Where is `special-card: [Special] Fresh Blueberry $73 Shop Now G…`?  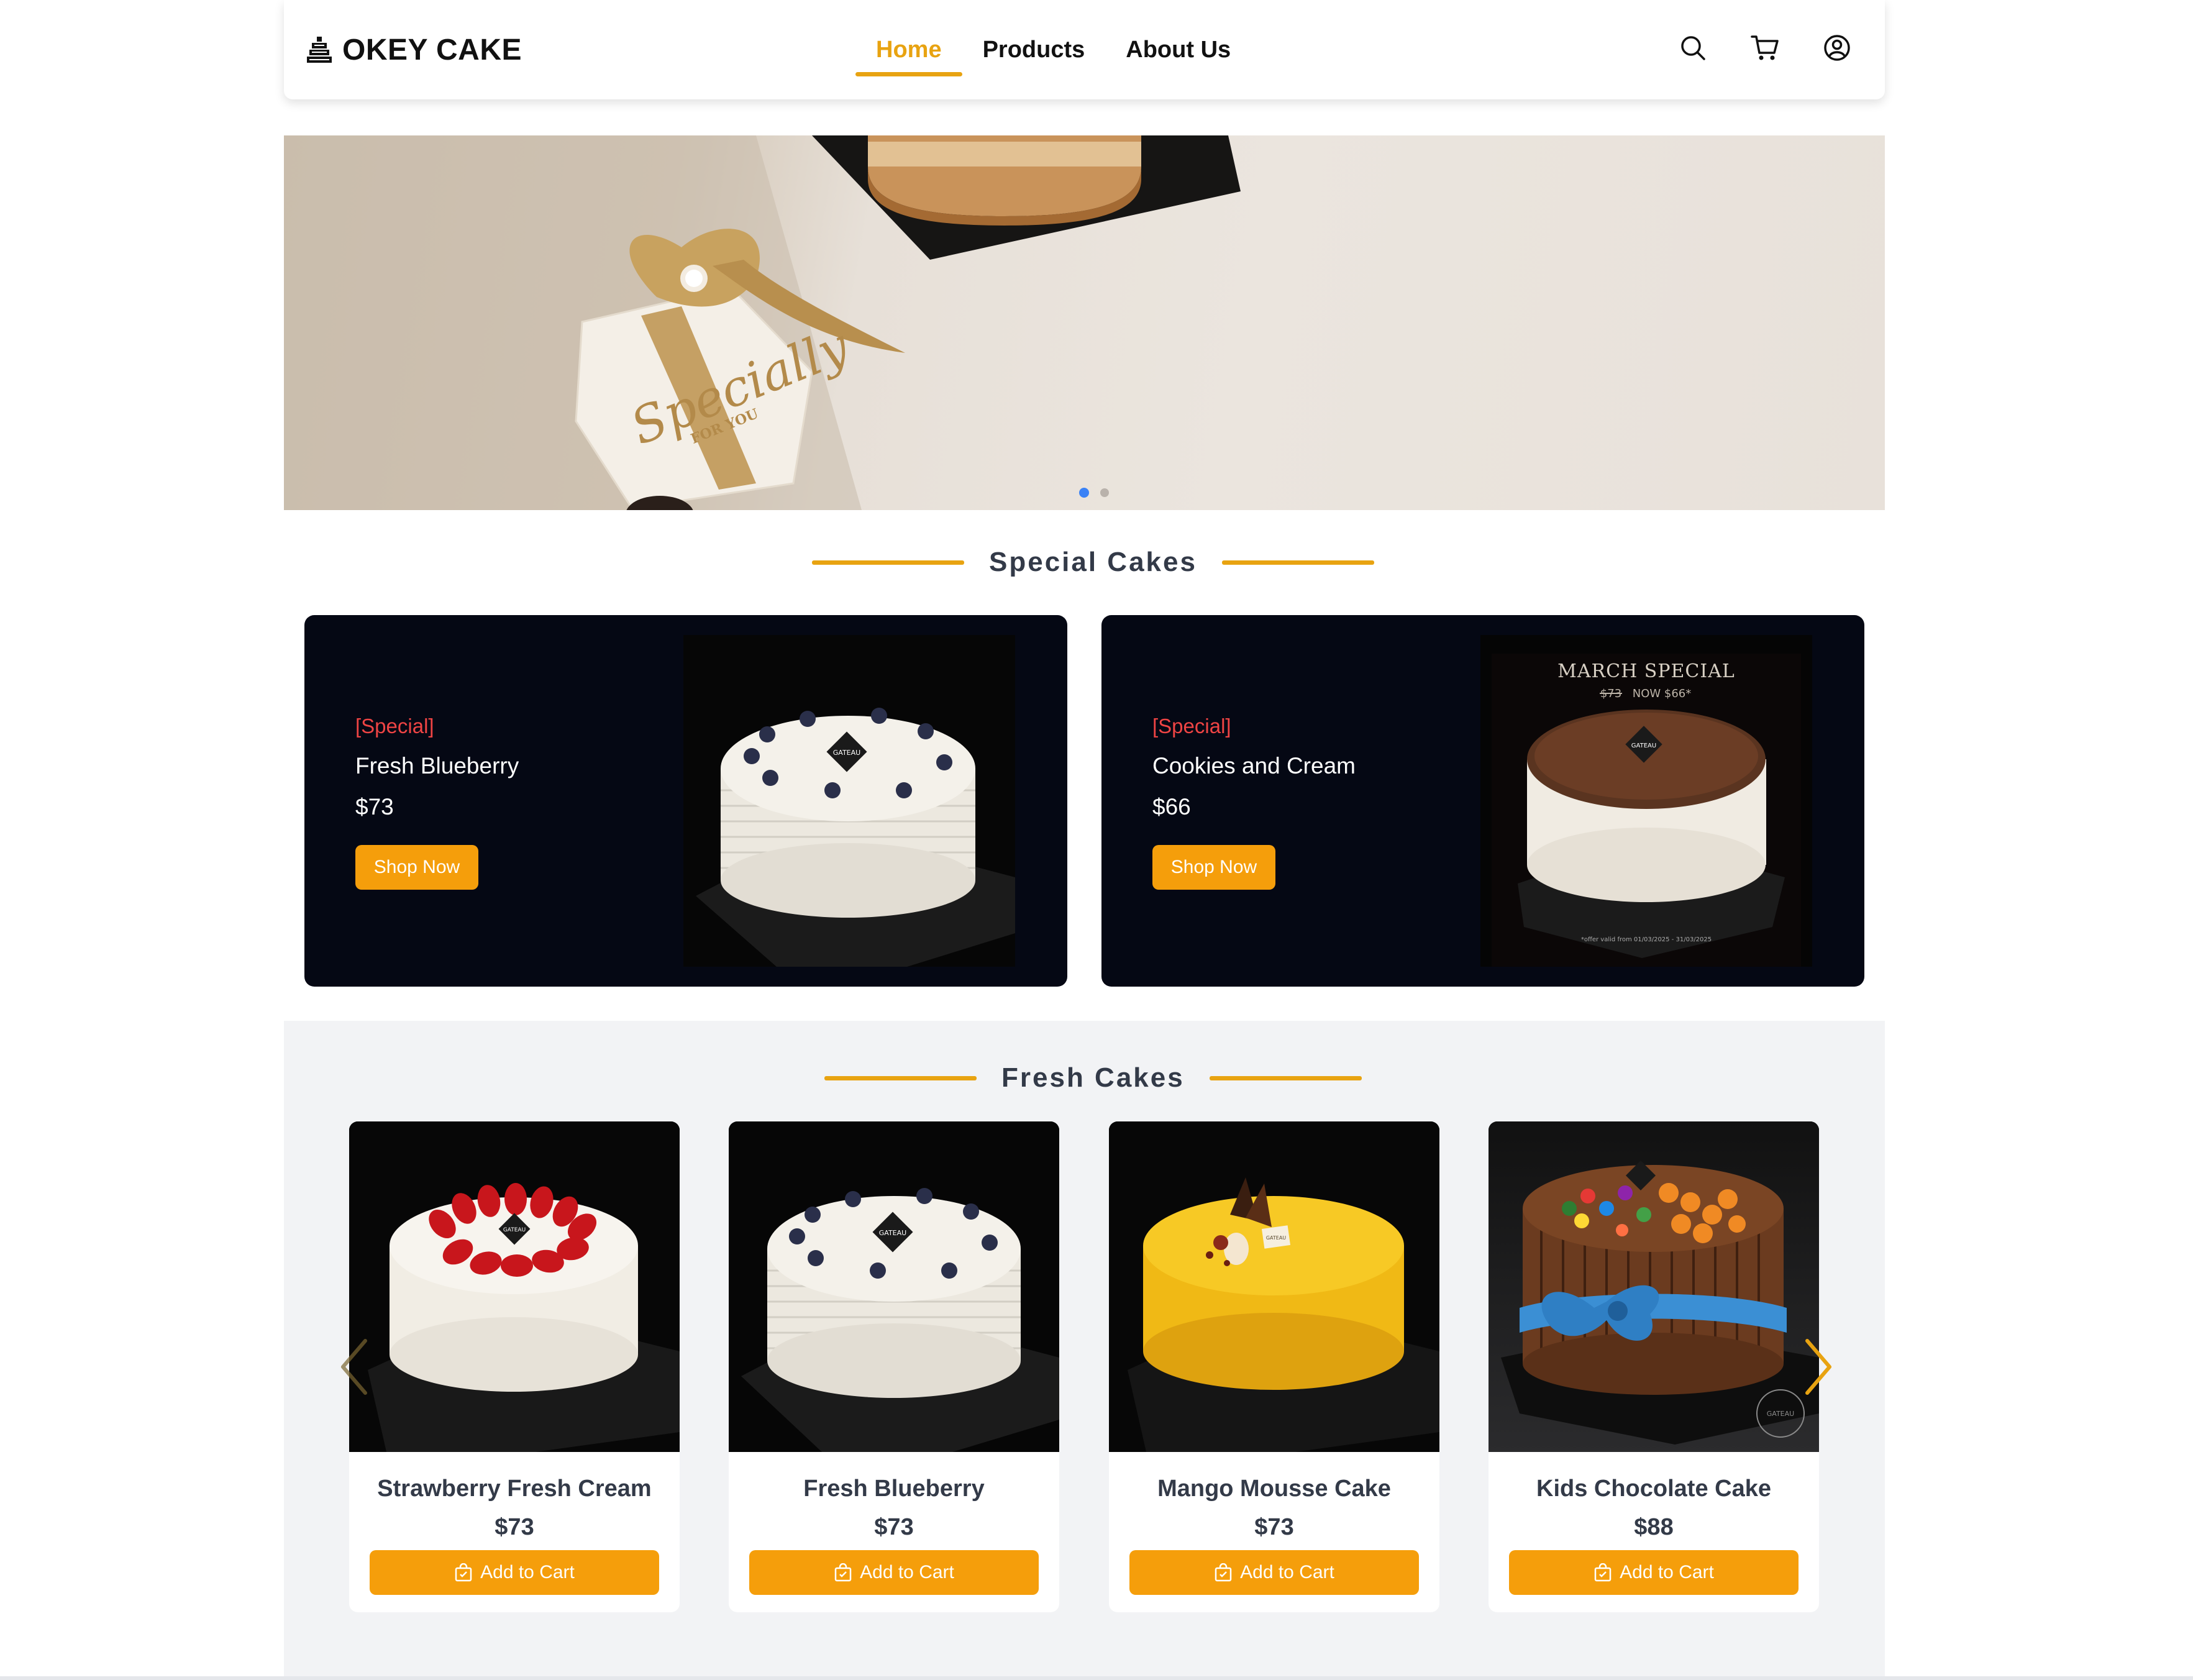
special-card: [Special] Fresh Blueberry $73 Shop Now G… is located at coordinates (685, 801).